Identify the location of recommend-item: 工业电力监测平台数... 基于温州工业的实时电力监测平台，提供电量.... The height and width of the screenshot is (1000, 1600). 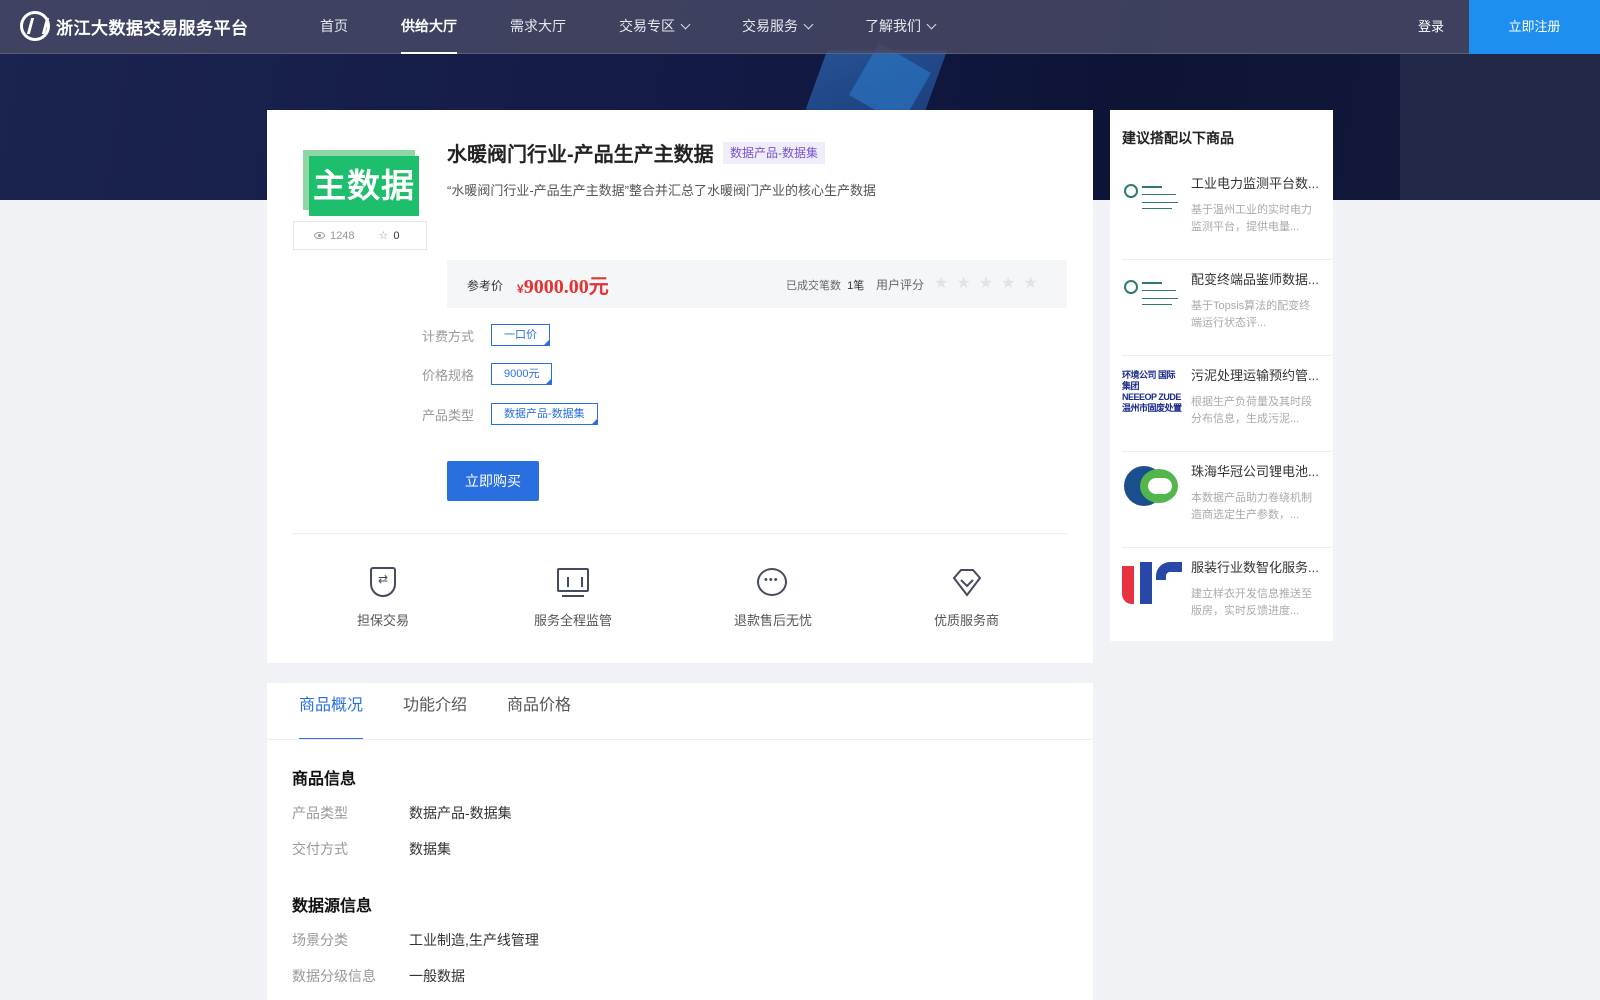
(1227, 212).